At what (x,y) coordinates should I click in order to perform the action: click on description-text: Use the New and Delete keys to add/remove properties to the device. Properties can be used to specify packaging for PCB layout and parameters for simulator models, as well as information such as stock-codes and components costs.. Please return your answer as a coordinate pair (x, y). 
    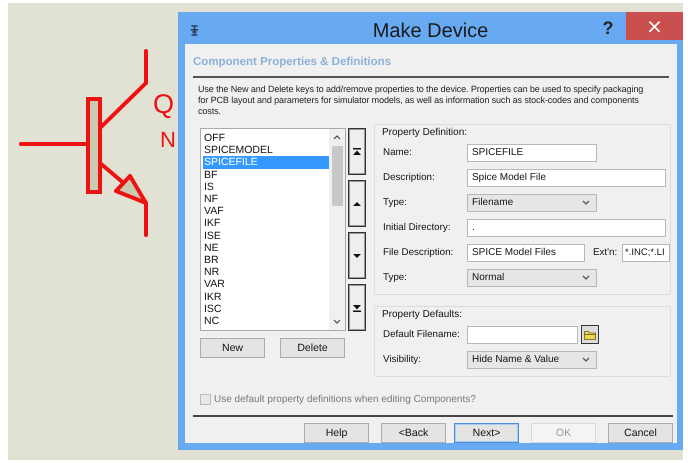
    Looking at the image, I should click on (420, 100).